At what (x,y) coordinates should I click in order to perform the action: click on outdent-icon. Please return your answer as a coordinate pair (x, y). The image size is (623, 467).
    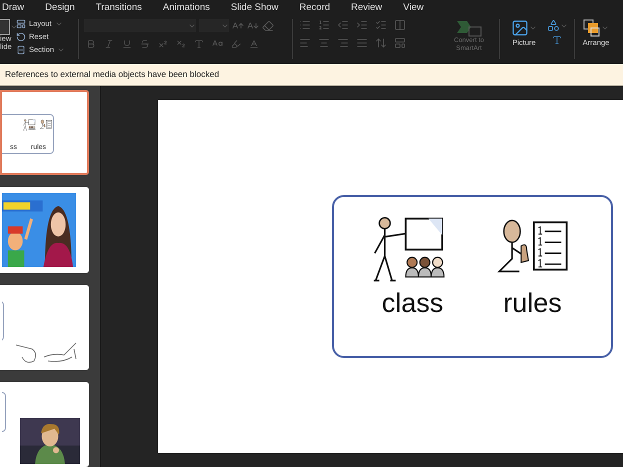
    Looking at the image, I should click on (343, 25).